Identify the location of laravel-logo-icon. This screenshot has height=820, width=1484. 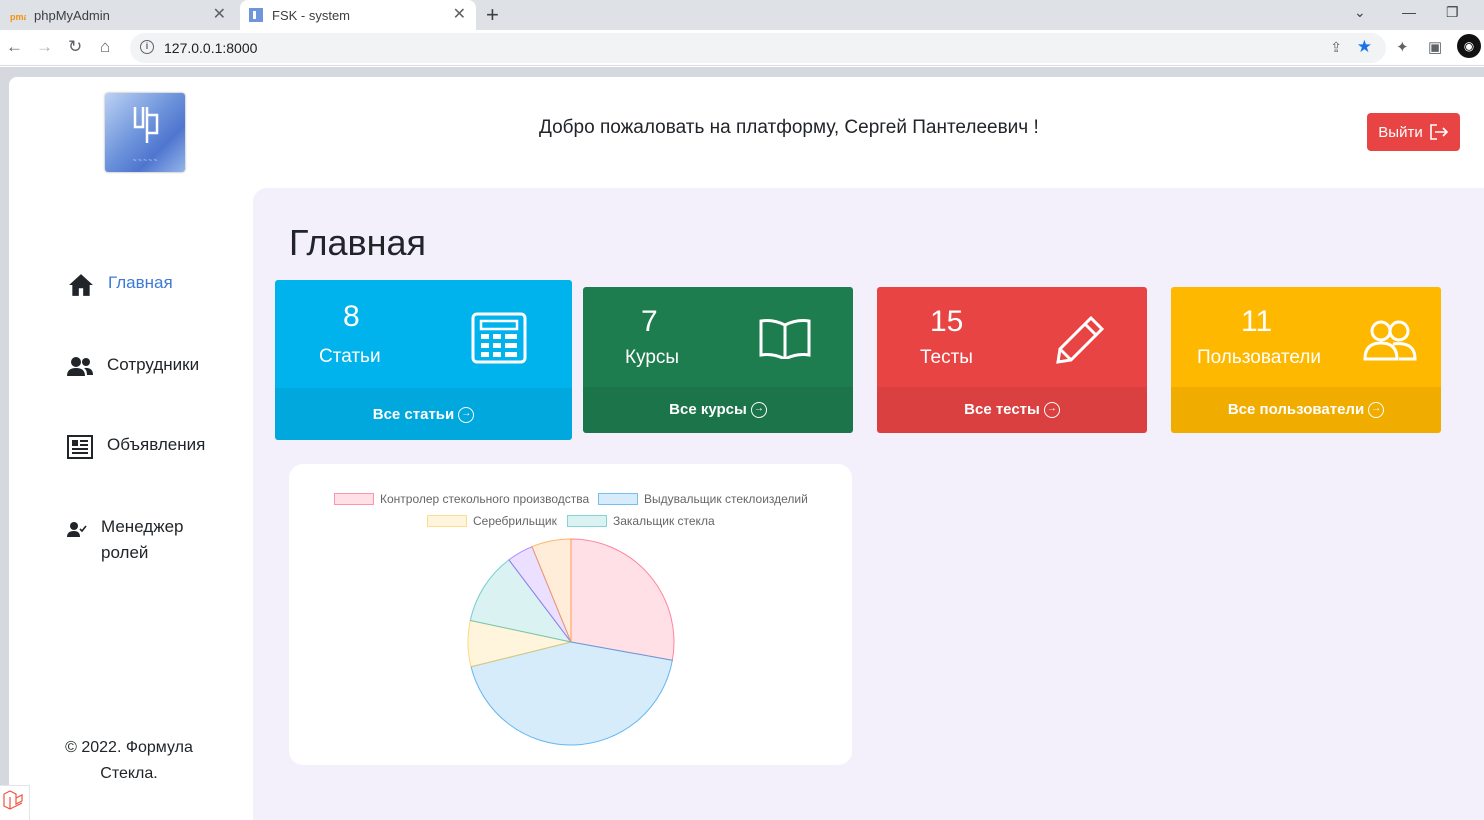
(13, 800).